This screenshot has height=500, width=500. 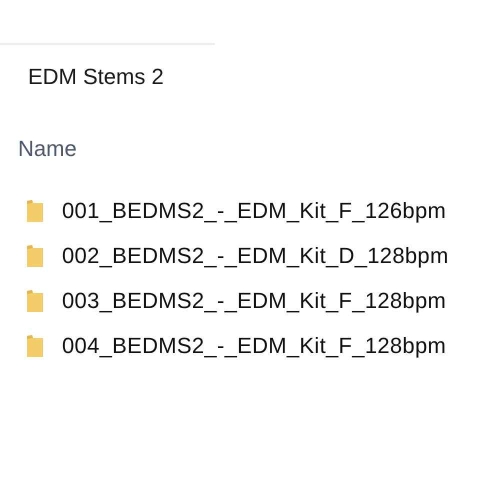 What do you see at coordinates (254, 346) in the screenshot?
I see `folder-name: 004_BEDMS2_-_EDM_Kit_F_128bpm` at bounding box center [254, 346].